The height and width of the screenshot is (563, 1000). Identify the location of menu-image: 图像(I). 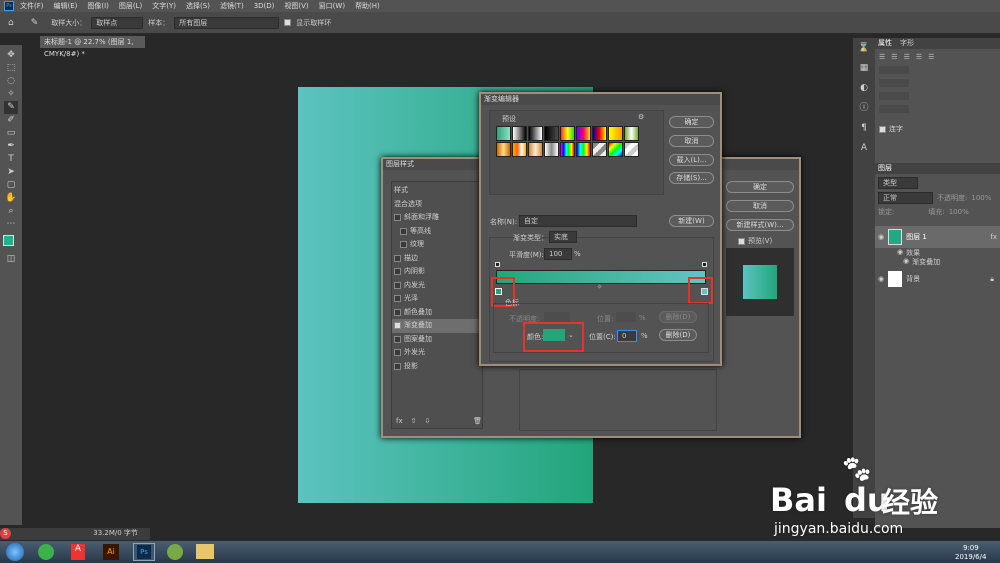
(98, 6).